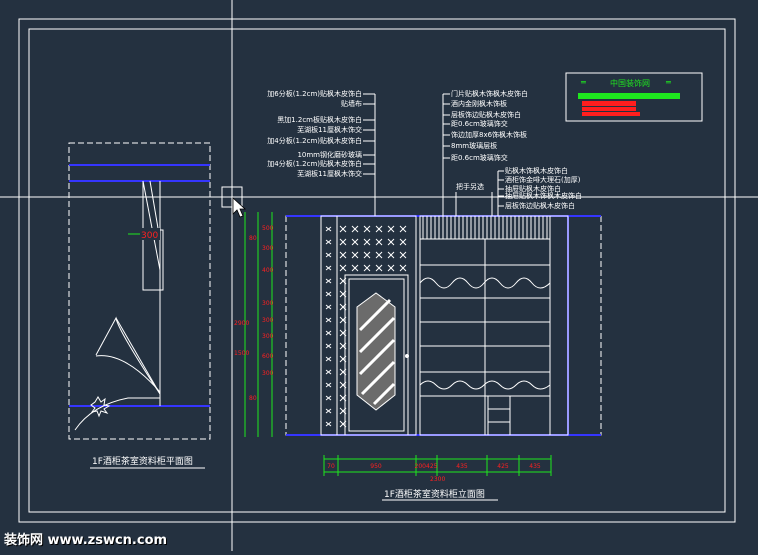 The image size is (758, 555). Describe the element at coordinates (142, 461) in the screenshot. I see `plan-title: 1F酒柜茶室资料柜平面图` at that location.